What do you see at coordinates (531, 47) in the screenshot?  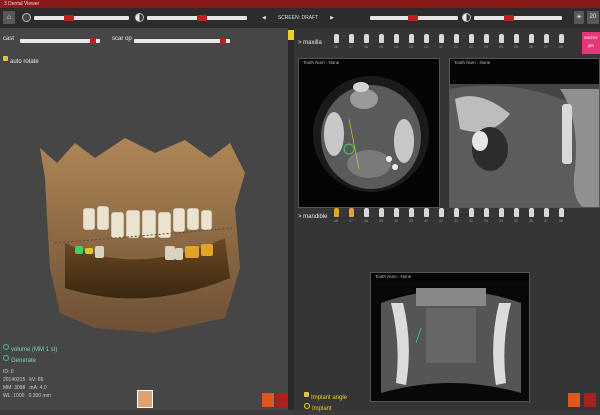 I see `tooth-number: 26` at bounding box center [531, 47].